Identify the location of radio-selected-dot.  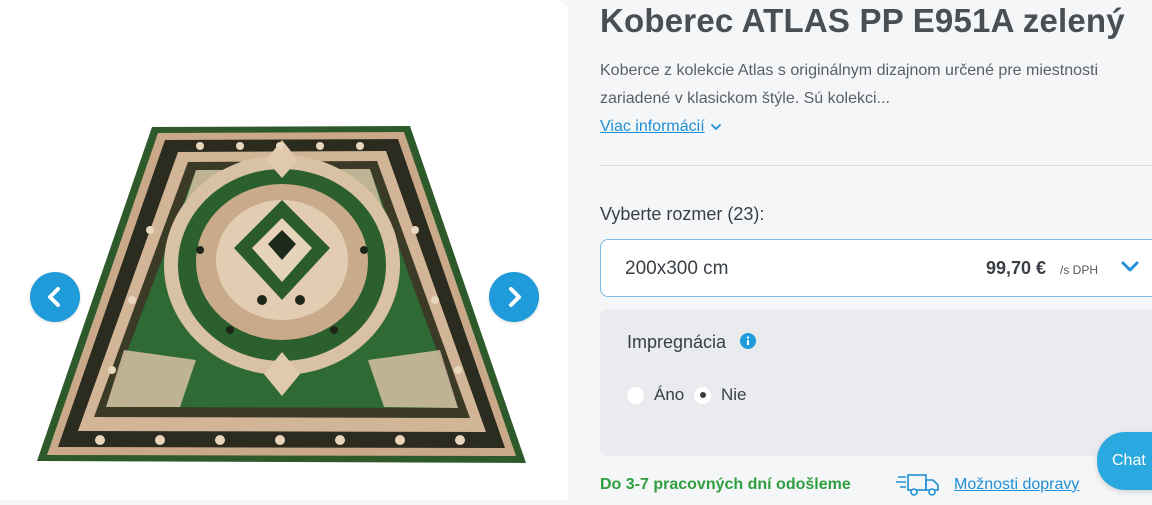
(702, 395).